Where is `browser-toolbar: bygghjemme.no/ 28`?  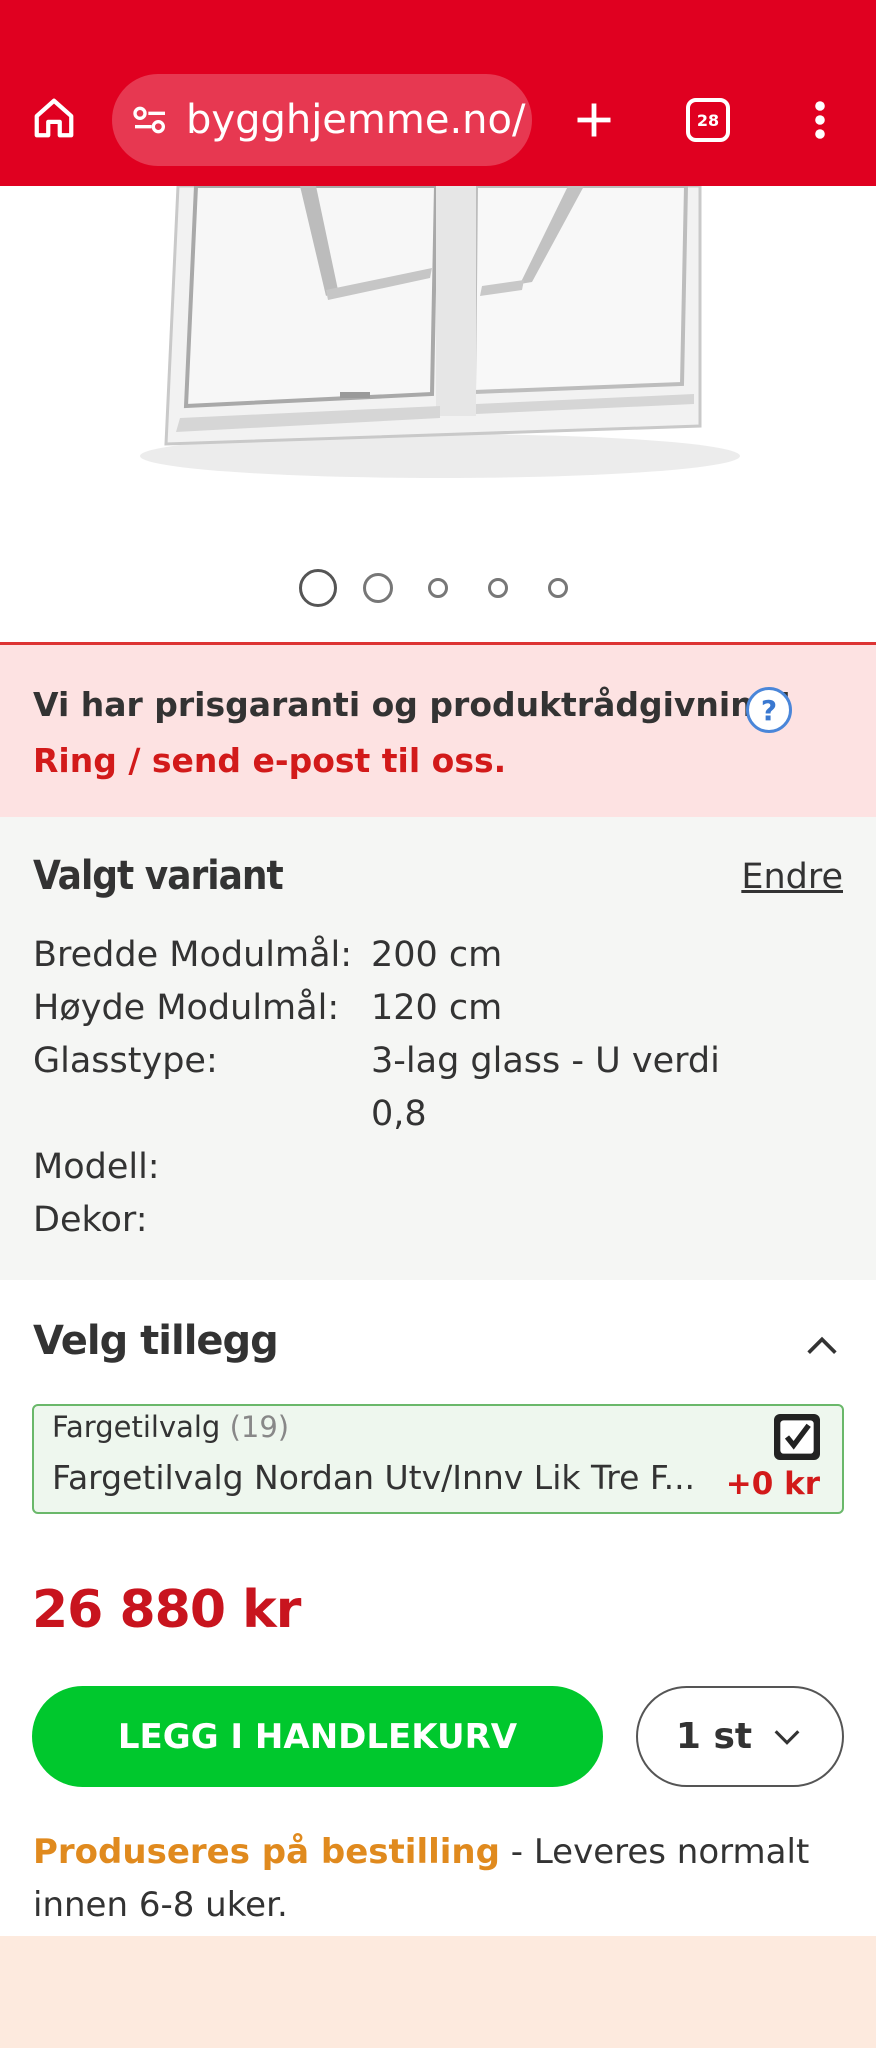
browser-toolbar: bygghjemme.no/ 28 is located at coordinates (438, 93).